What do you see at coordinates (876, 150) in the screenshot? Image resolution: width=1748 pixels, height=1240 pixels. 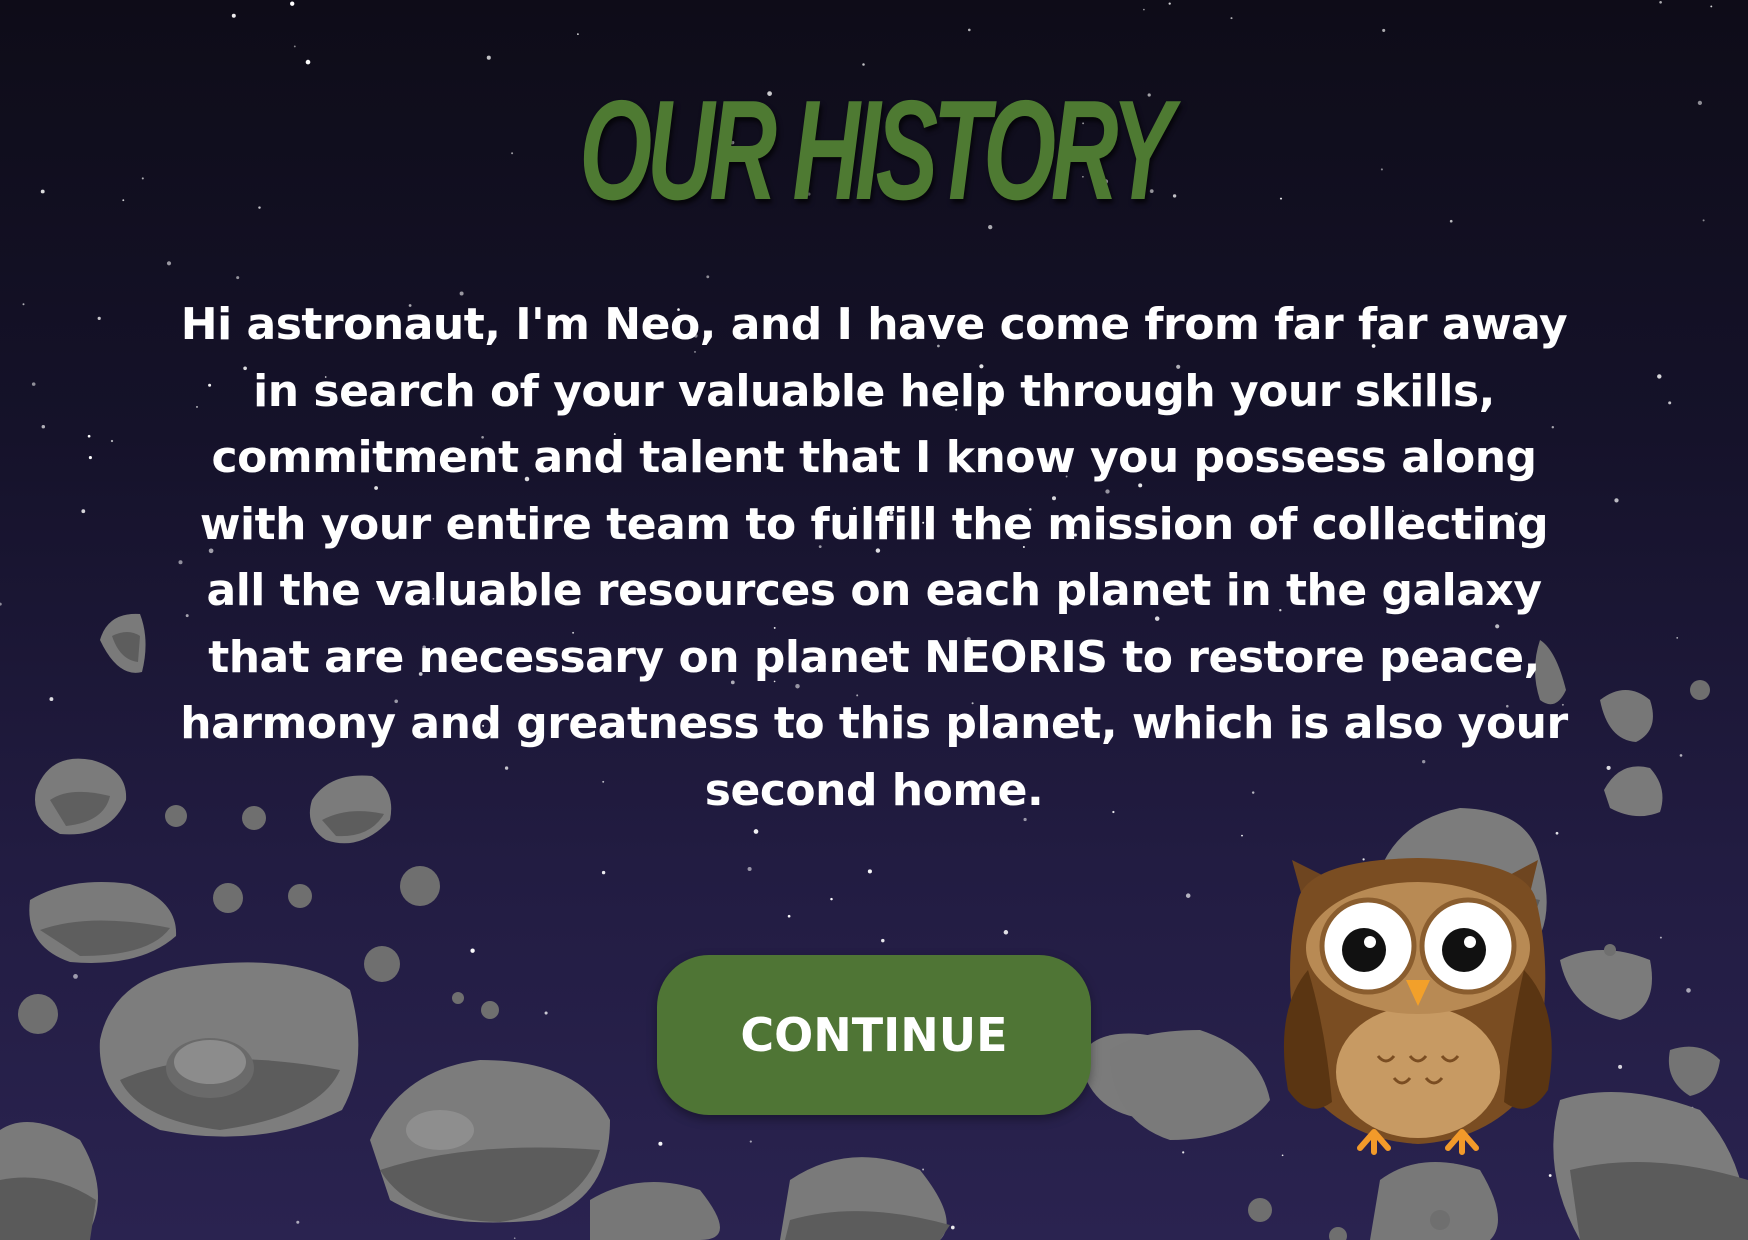 I see `page-title: OUR HISTORY` at bounding box center [876, 150].